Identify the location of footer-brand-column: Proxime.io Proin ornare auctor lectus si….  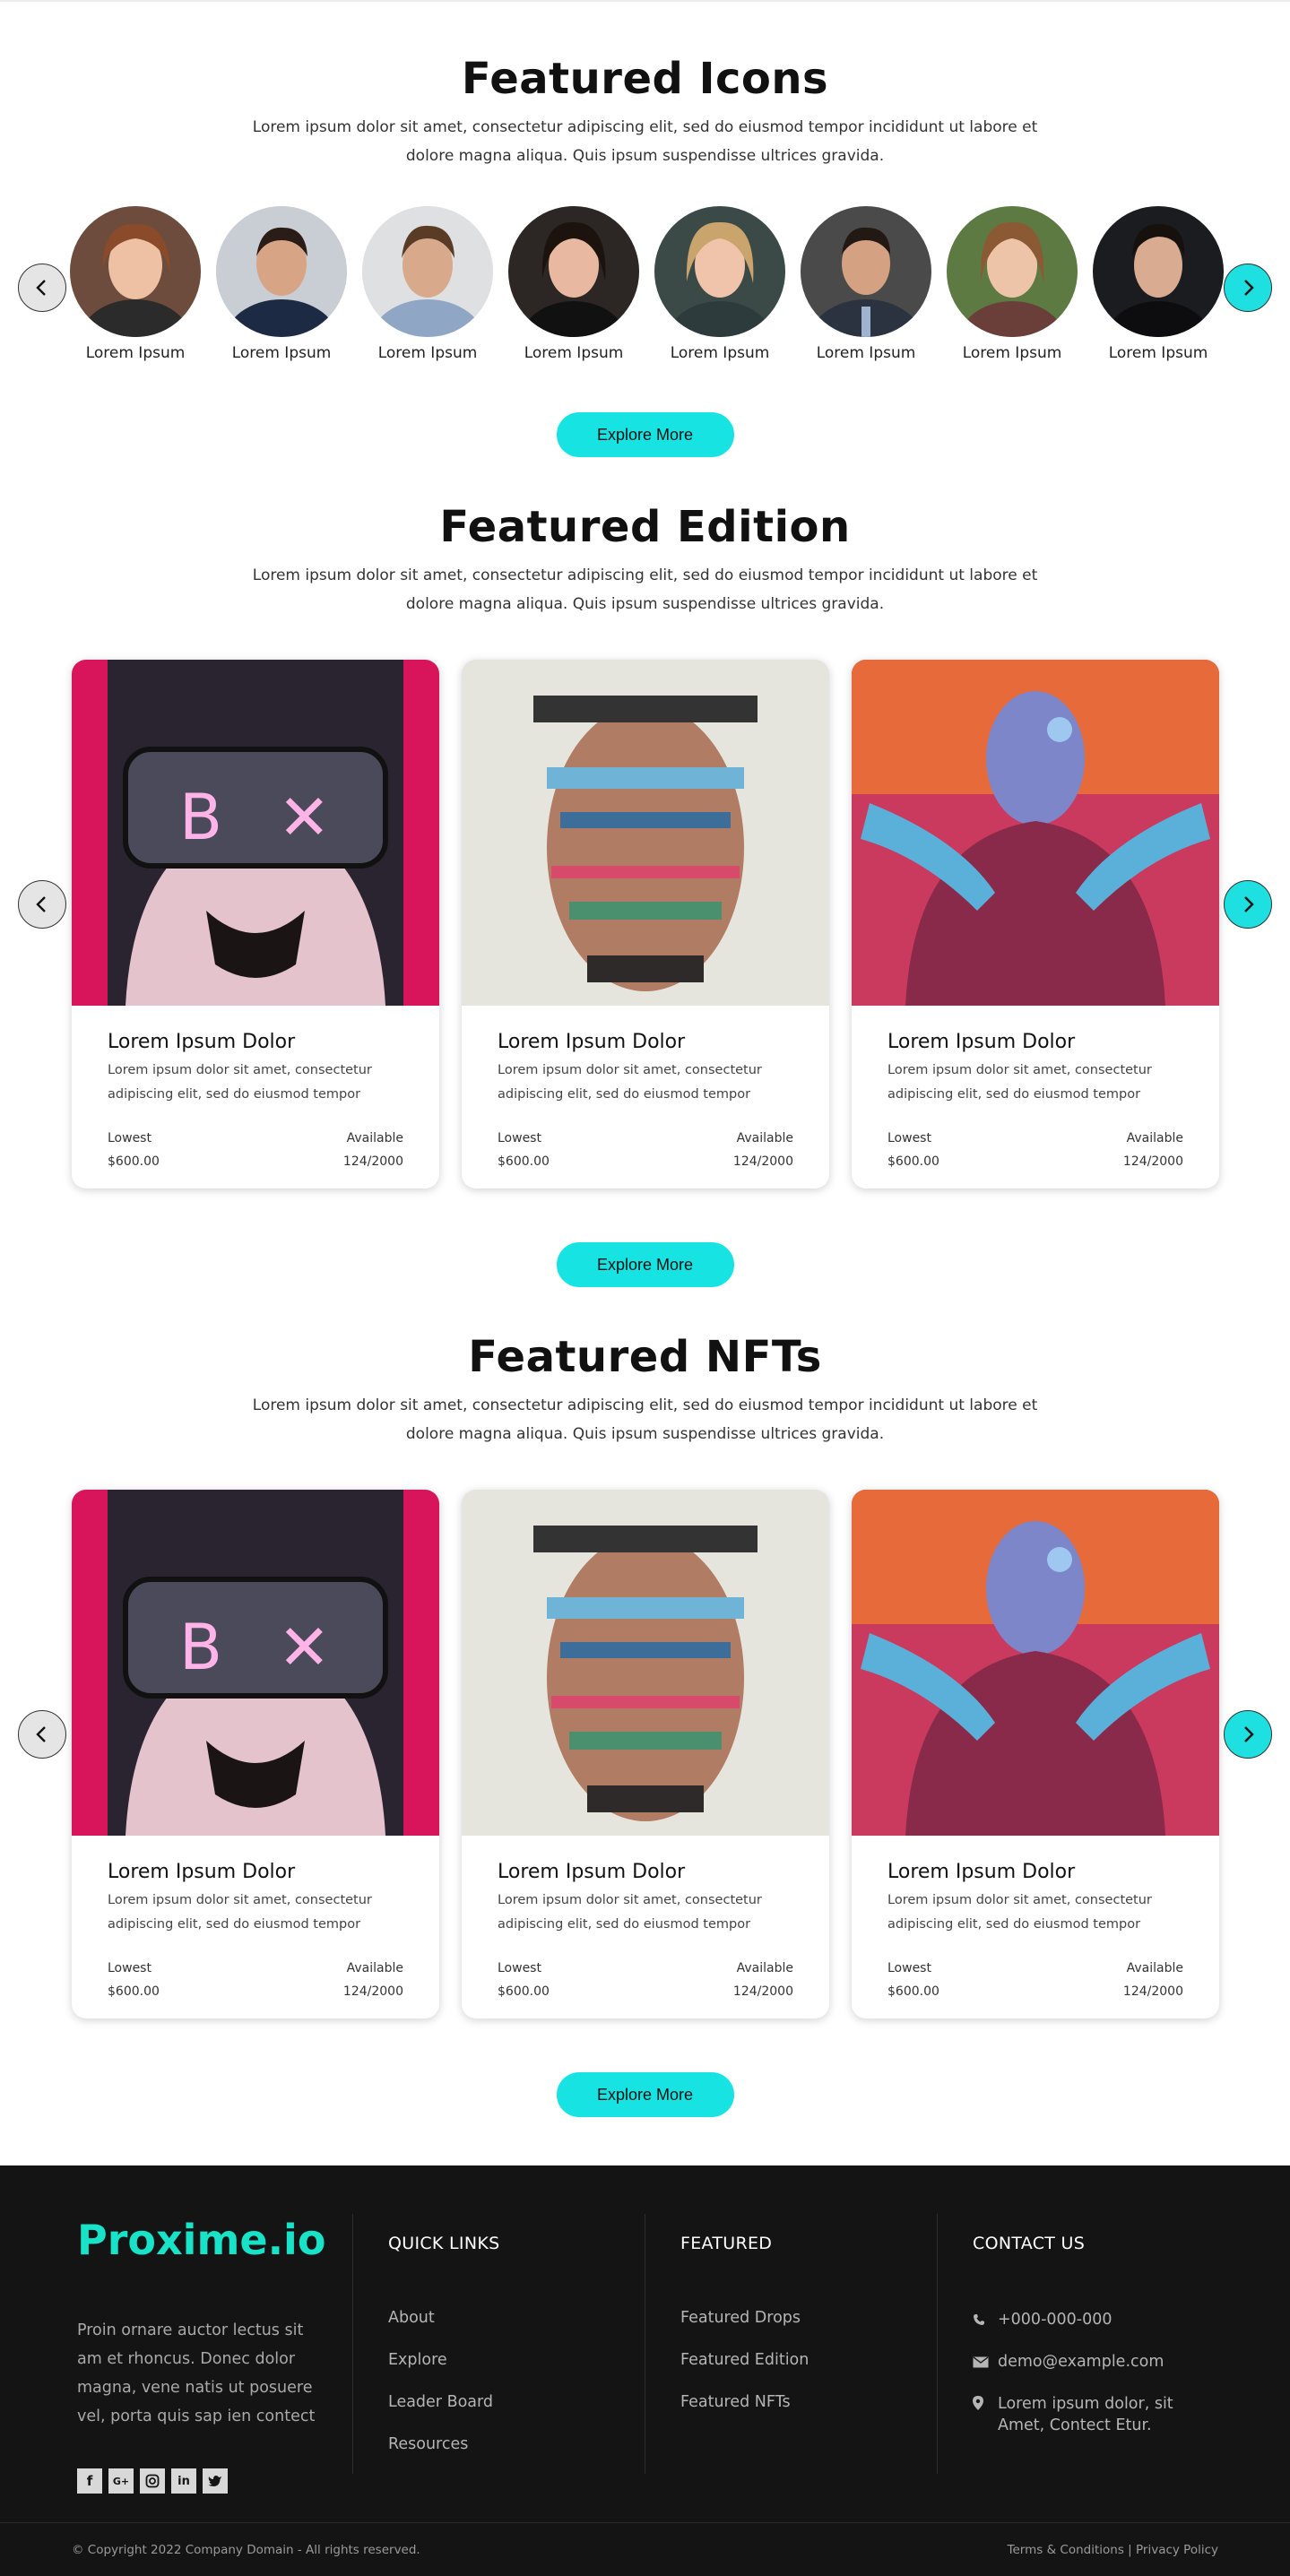
(205, 2355).